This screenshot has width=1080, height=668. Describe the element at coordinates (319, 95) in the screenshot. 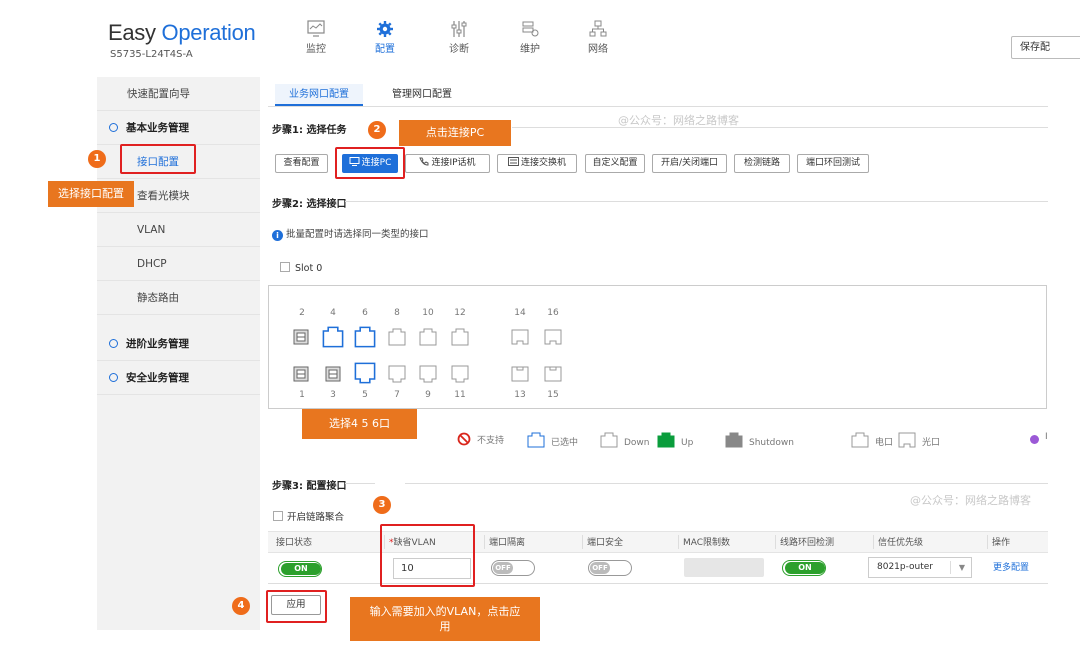

I see `tab-service-port: 业务网口配置` at that location.